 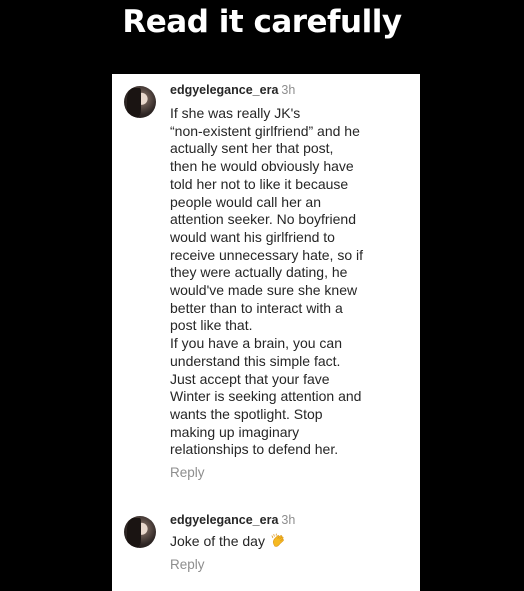 I want to click on comment-text-line: actually sent her that post,, so click(x=252, y=148).